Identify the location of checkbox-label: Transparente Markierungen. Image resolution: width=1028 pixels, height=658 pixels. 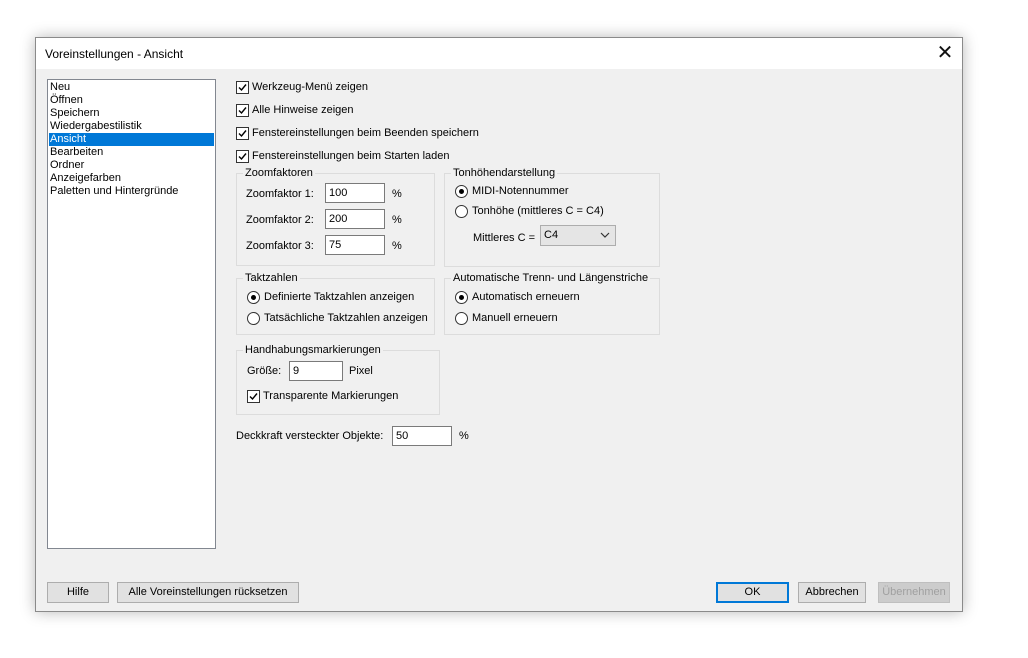
(331, 396).